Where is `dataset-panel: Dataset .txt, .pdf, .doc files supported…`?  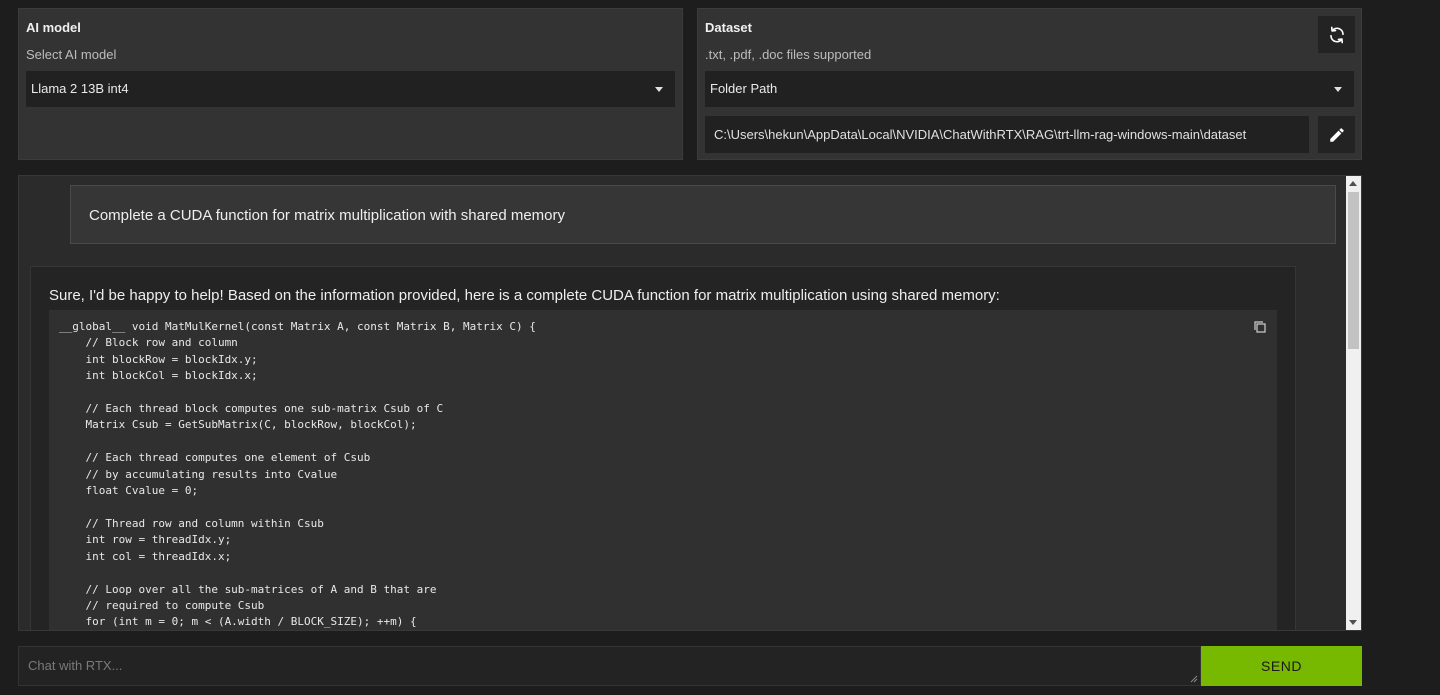
dataset-panel: Dataset .txt, .pdf, .doc files supported… is located at coordinates (1029, 84).